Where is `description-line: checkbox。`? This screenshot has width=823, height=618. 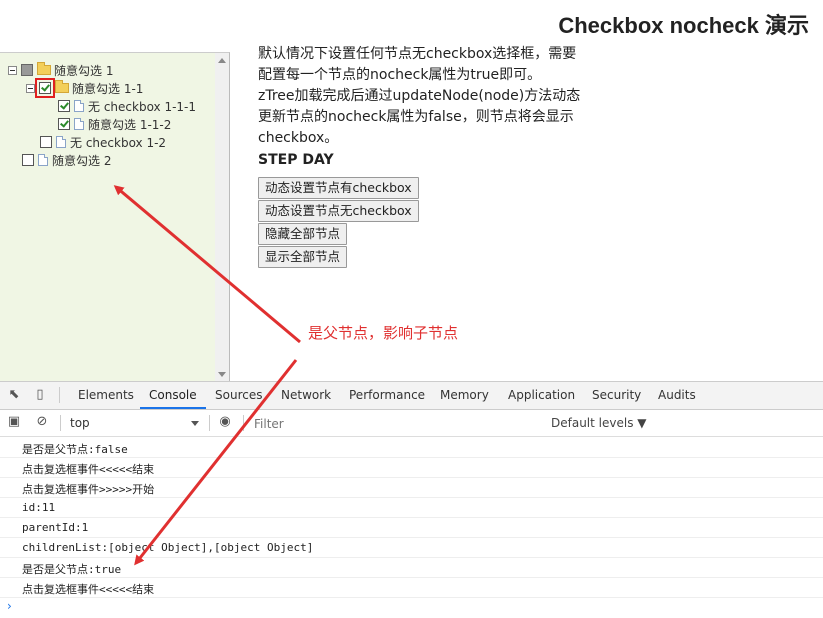
description-line: checkbox。 is located at coordinates (298, 138).